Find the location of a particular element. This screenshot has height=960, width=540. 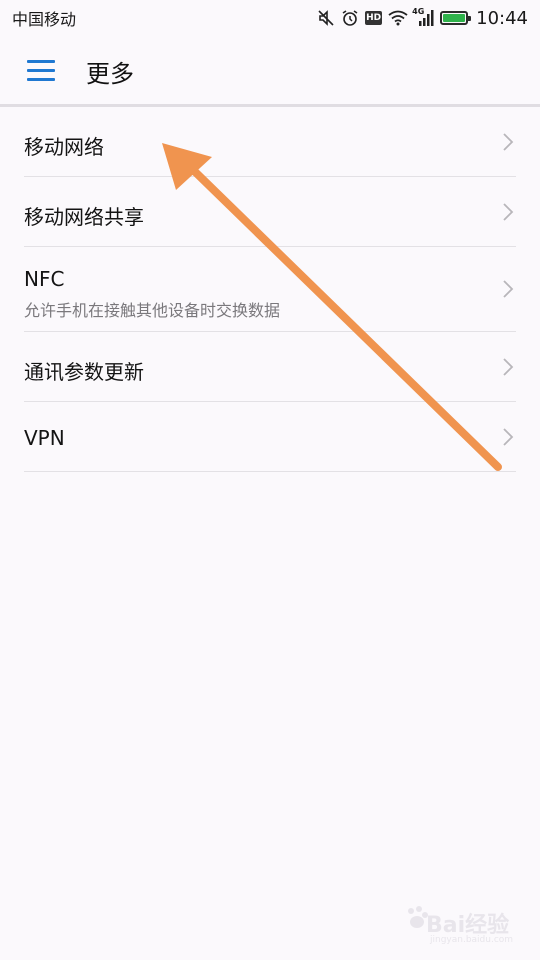

battery-icon is located at coordinates (456, 18).